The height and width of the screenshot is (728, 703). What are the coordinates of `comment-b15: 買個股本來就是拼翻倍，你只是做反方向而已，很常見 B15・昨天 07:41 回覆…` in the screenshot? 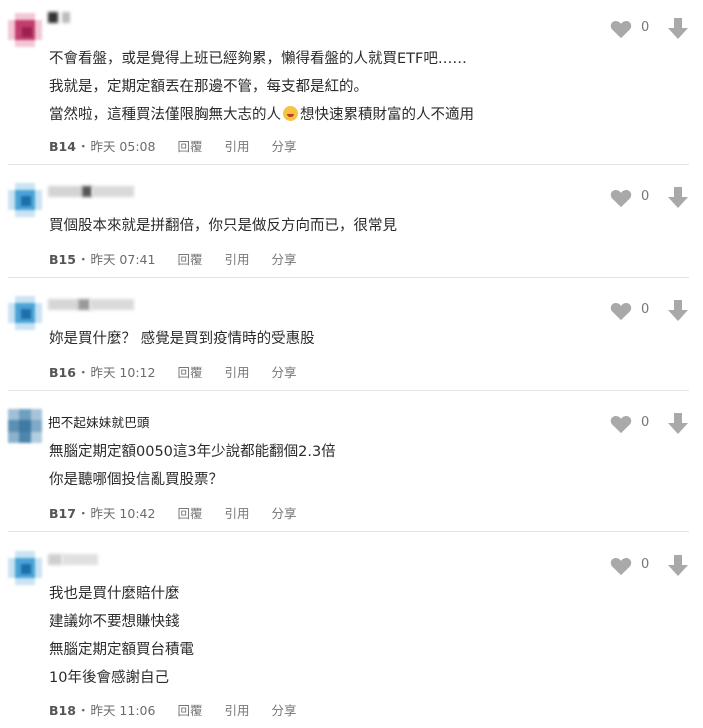 It's located at (348, 225).